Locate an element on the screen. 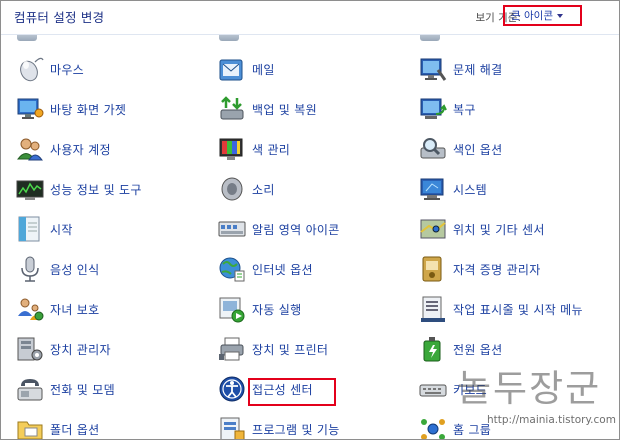 This screenshot has width=620, height=440. item-desktop-gadgets: 바탕 화면 가젯 is located at coordinates (70, 109).